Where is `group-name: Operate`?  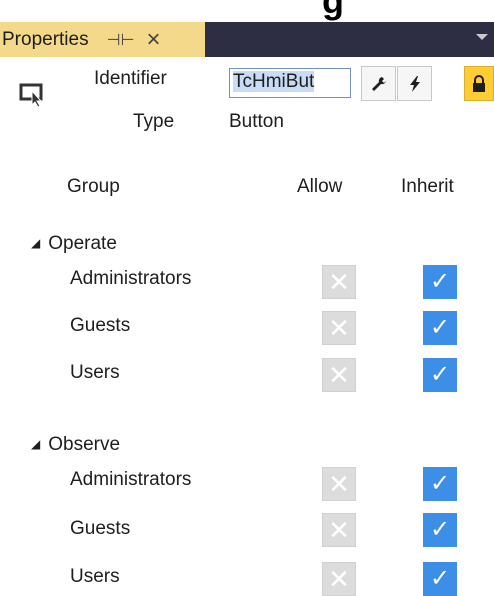
group-name: Operate is located at coordinates (82, 243).